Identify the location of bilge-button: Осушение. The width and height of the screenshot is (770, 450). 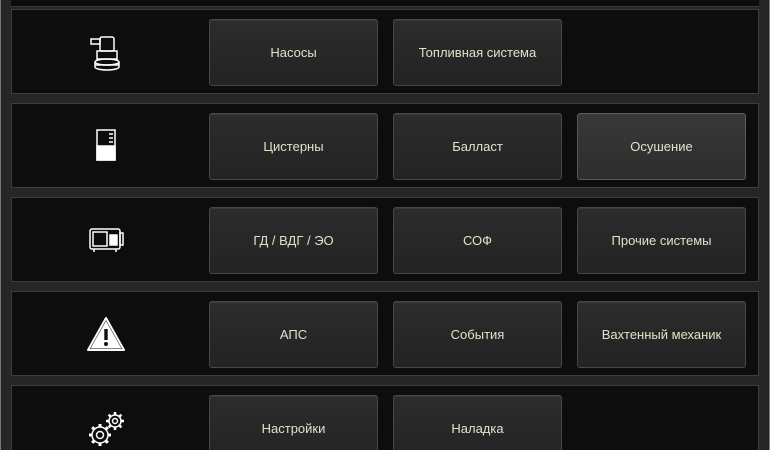
(661, 146).